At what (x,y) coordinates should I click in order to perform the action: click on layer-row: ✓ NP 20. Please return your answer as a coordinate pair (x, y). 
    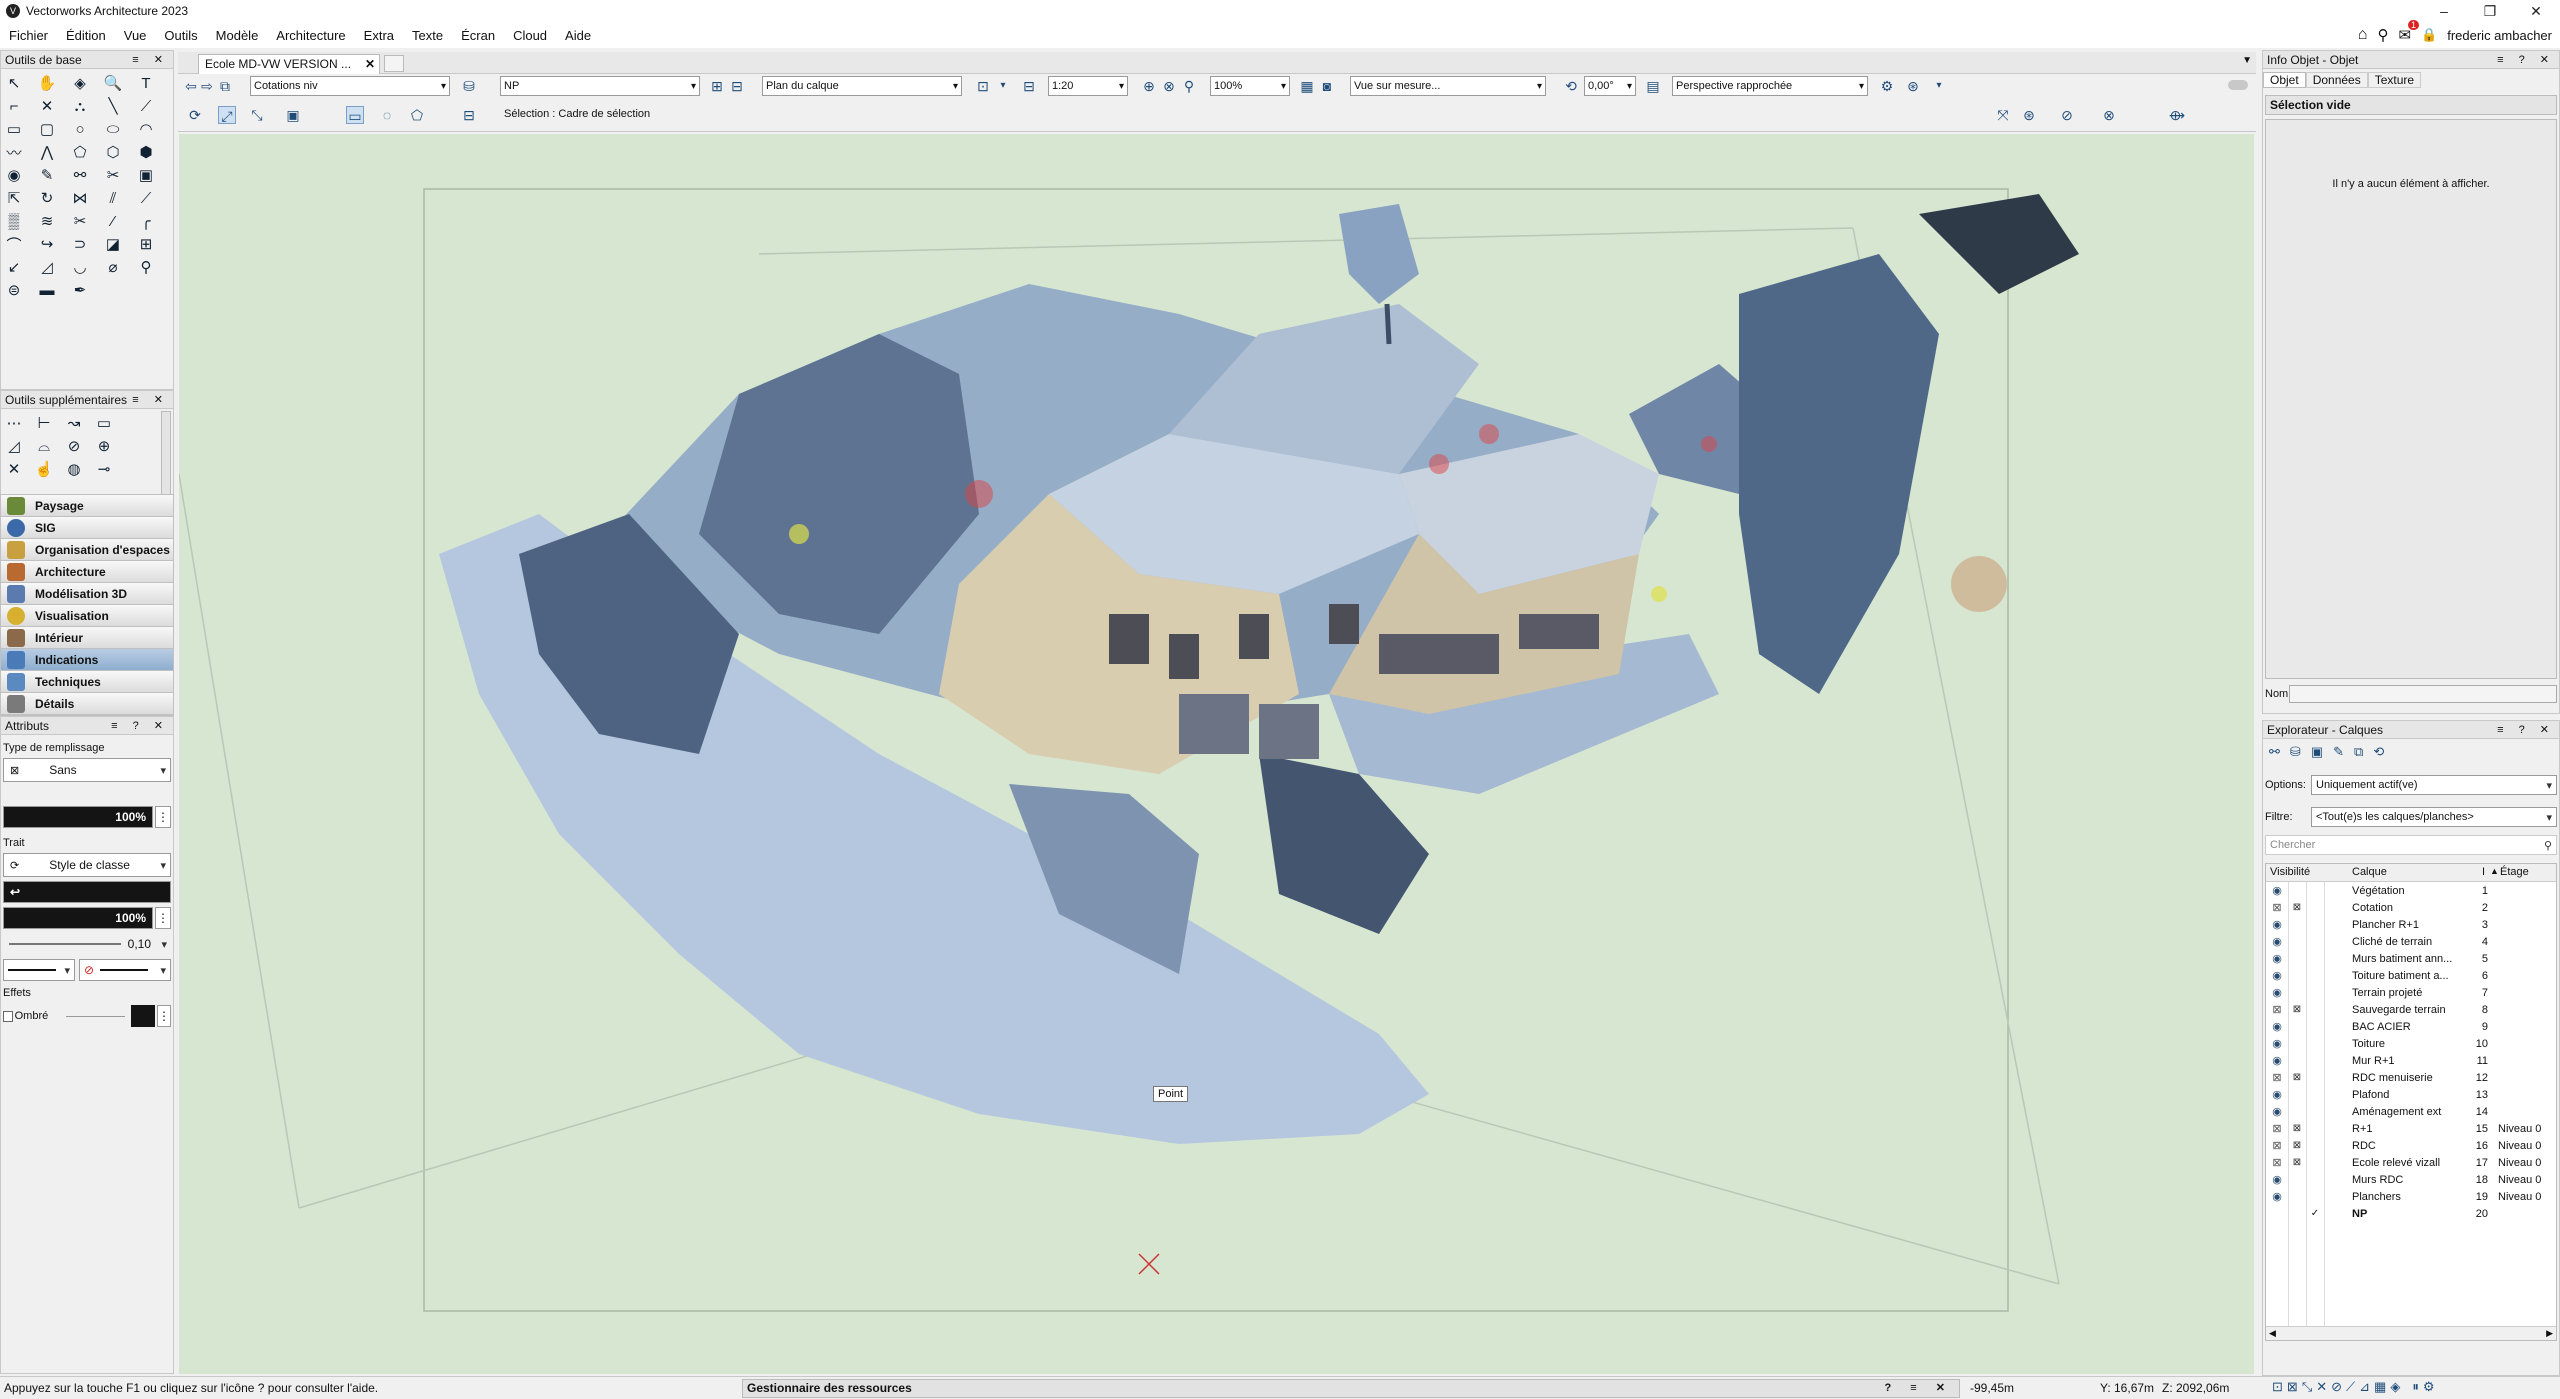
    Looking at the image, I should click on (2411, 1213).